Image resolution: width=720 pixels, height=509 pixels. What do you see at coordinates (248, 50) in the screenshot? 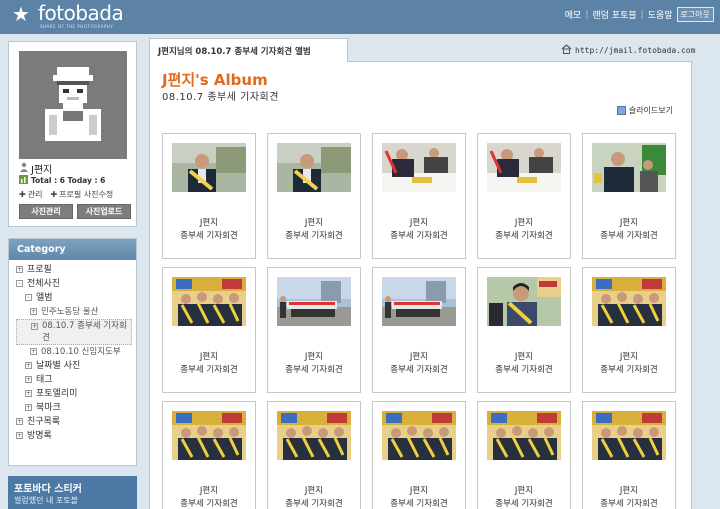
I see `album-tab: J편지님의 08.10.7 종부세 기자회견 앨범` at bounding box center [248, 50].